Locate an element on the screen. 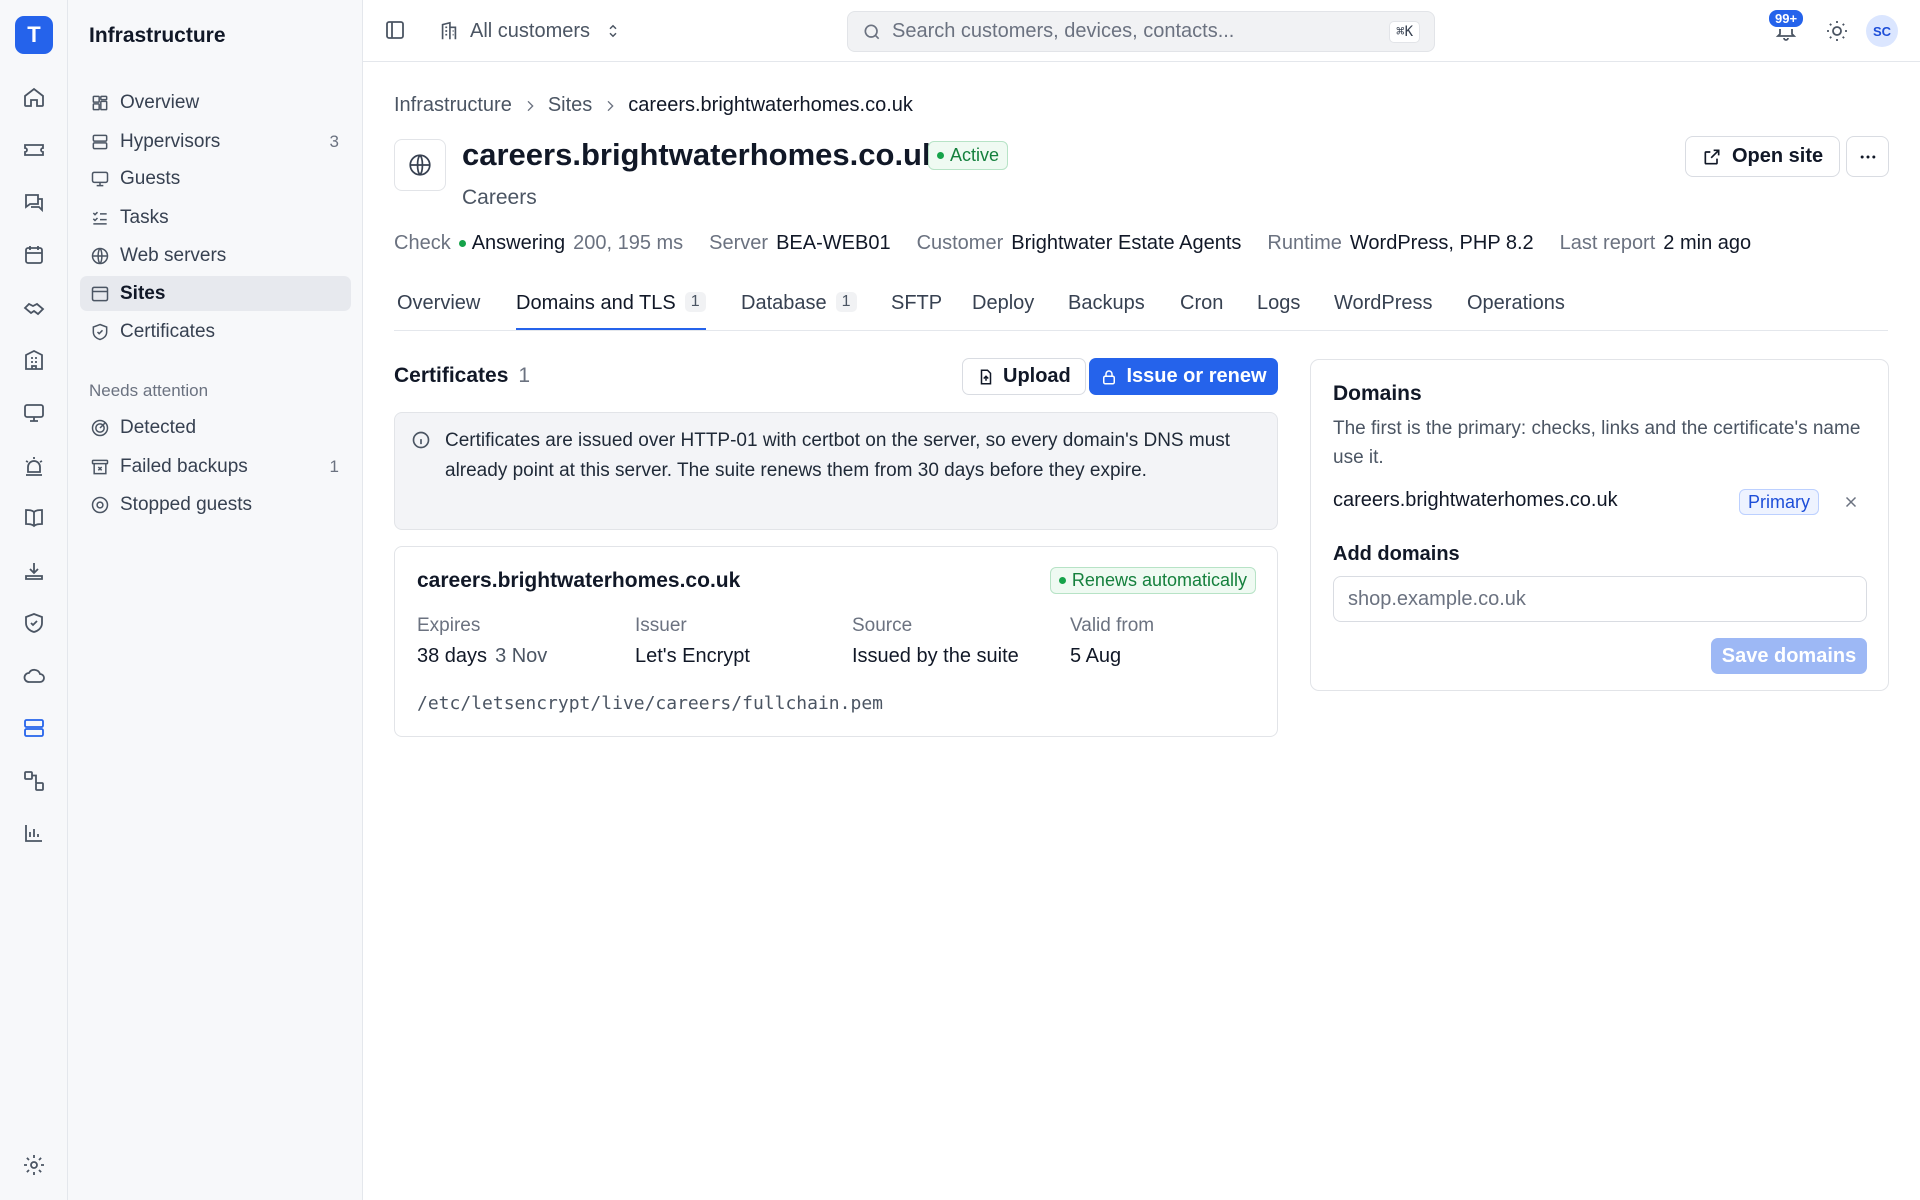 This screenshot has width=1920, height=1200. download-icon is located at coordinates (34, 571).